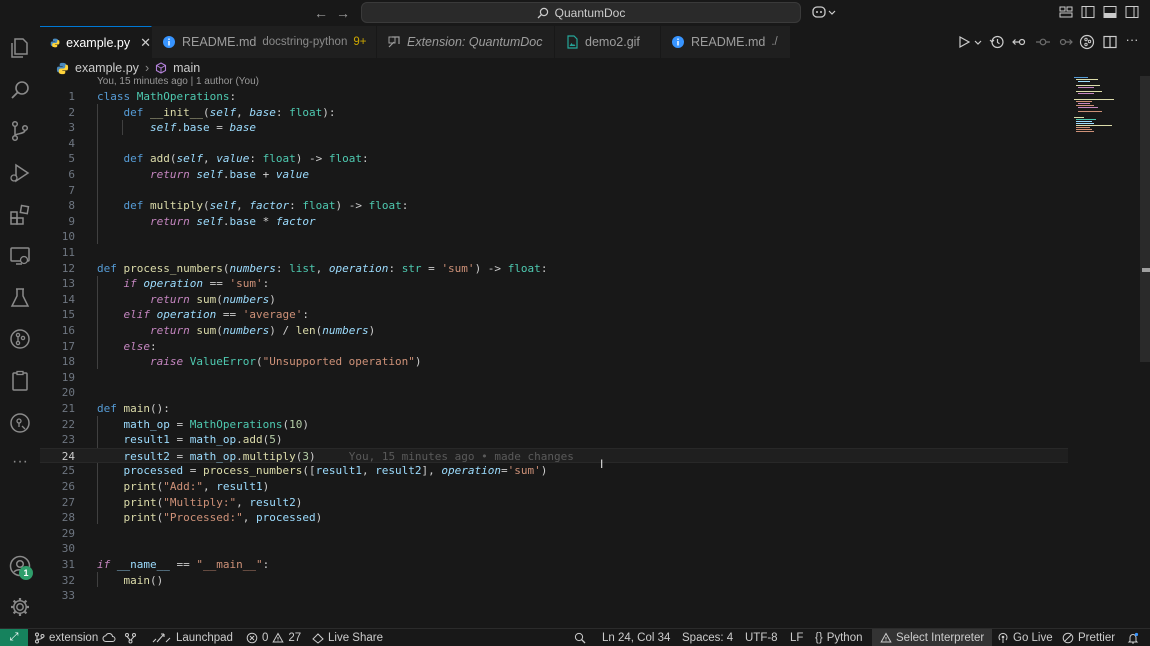  I want to click on code-line: 6 return self.base + value, so click(188, 174).